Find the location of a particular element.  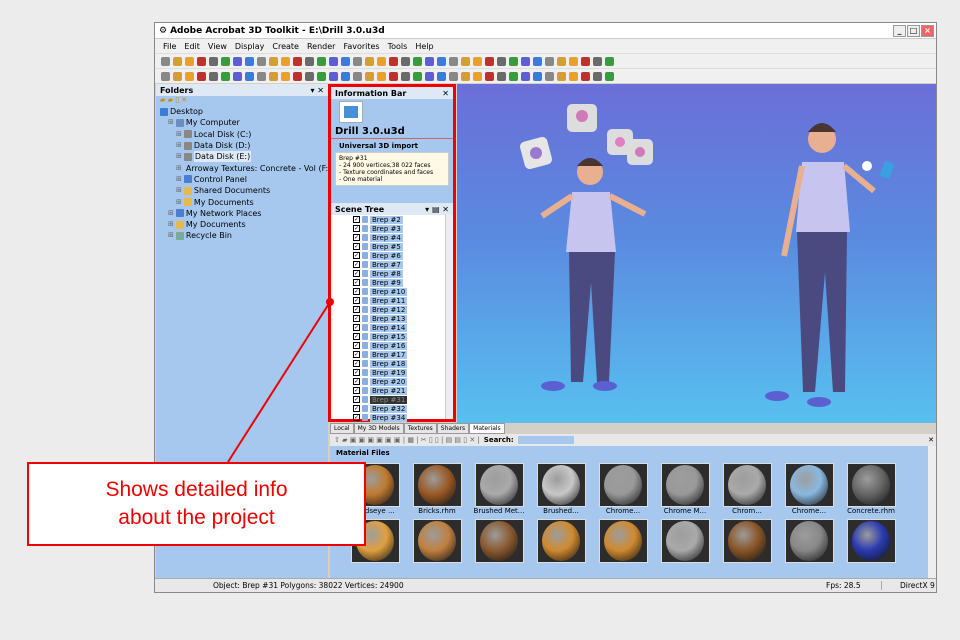

callout-box: Shows detailed info about the project is located at coordinates (196, 504).